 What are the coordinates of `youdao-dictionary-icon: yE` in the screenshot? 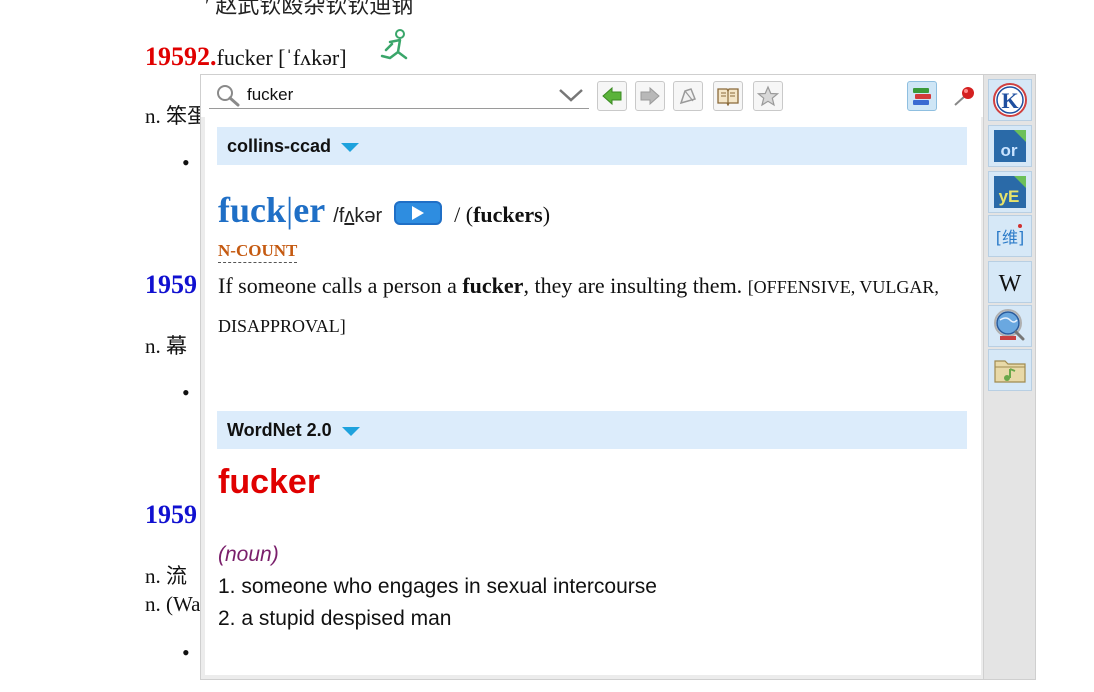 It's located at (1010, 192).